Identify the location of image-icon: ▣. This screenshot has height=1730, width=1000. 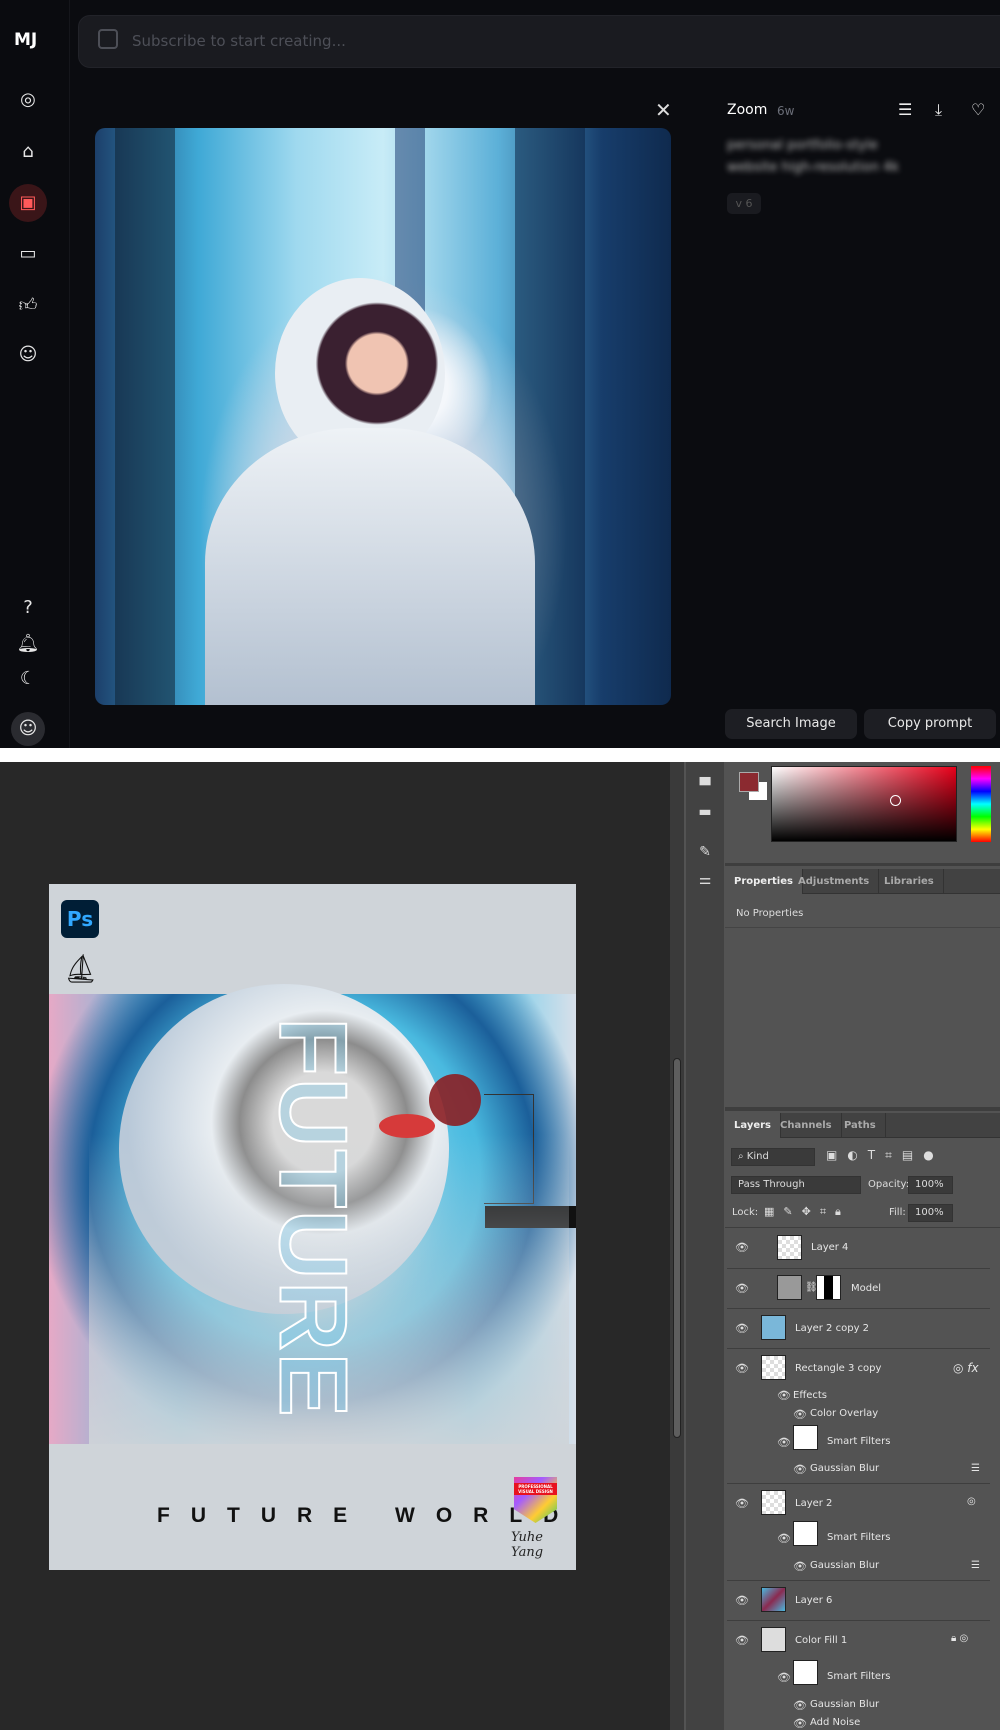
(28, 203).